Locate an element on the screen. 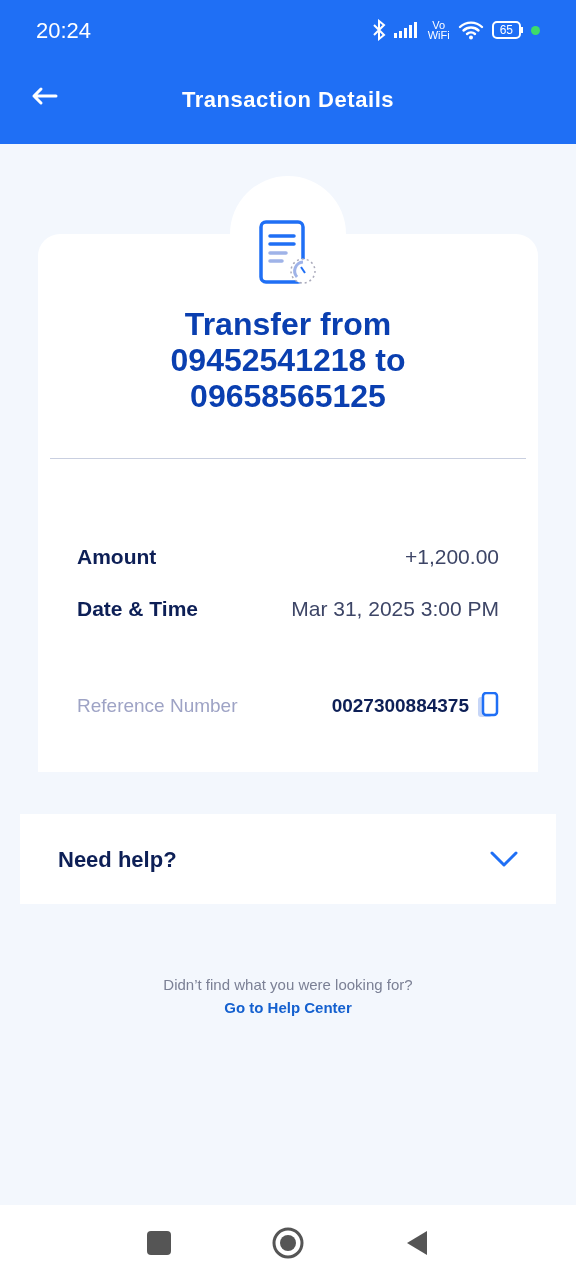 The height and width of the screenshot is (1280, 576). help-prompt: Didn’t find what you were looking for? is located at coordinates (288, 985).